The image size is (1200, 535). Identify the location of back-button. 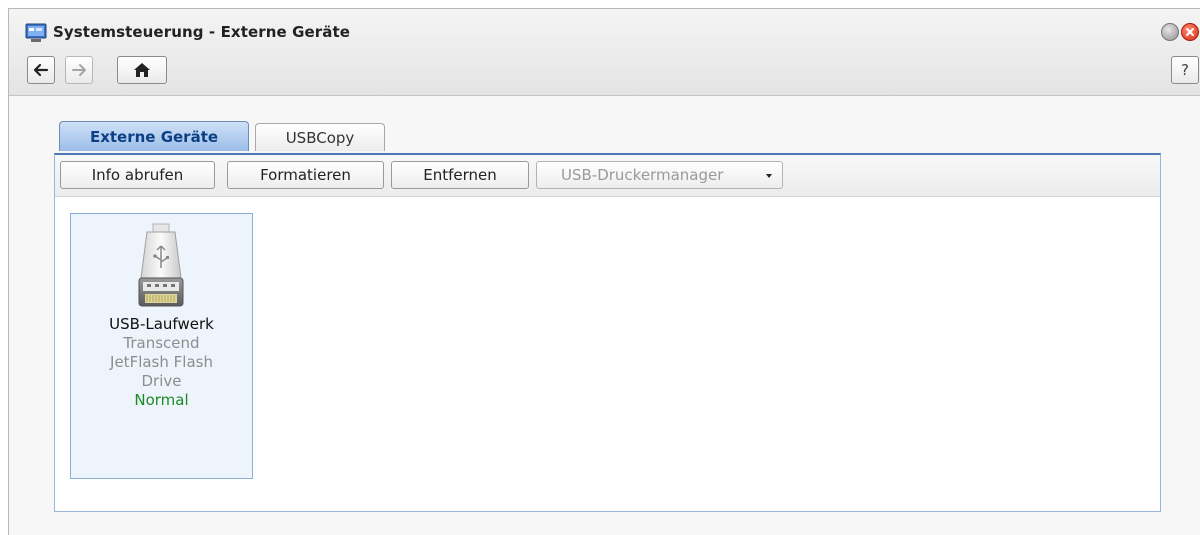
(41, 70).